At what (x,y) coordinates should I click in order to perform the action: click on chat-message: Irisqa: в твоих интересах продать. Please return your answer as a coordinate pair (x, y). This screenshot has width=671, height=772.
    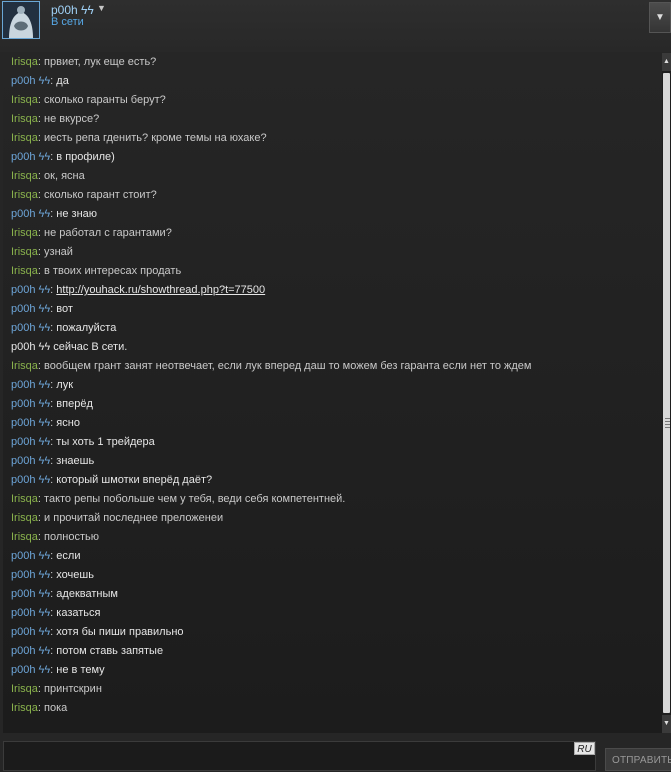
    Looking at the image, I should click on (96, 271).